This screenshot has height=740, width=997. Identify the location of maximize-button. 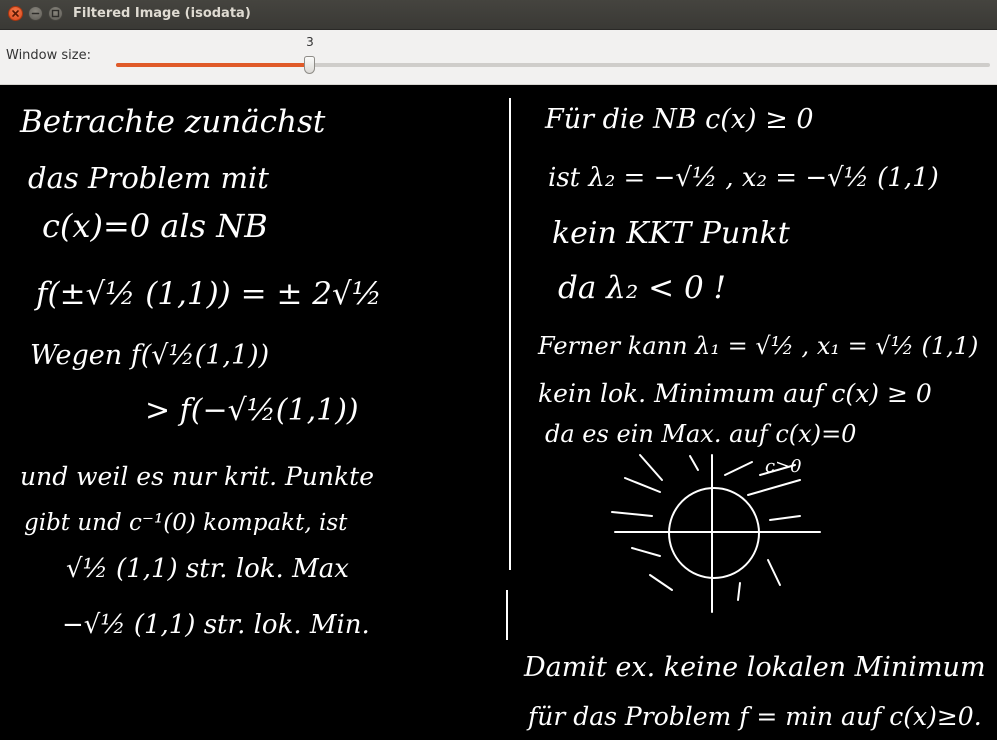
(55, 13).